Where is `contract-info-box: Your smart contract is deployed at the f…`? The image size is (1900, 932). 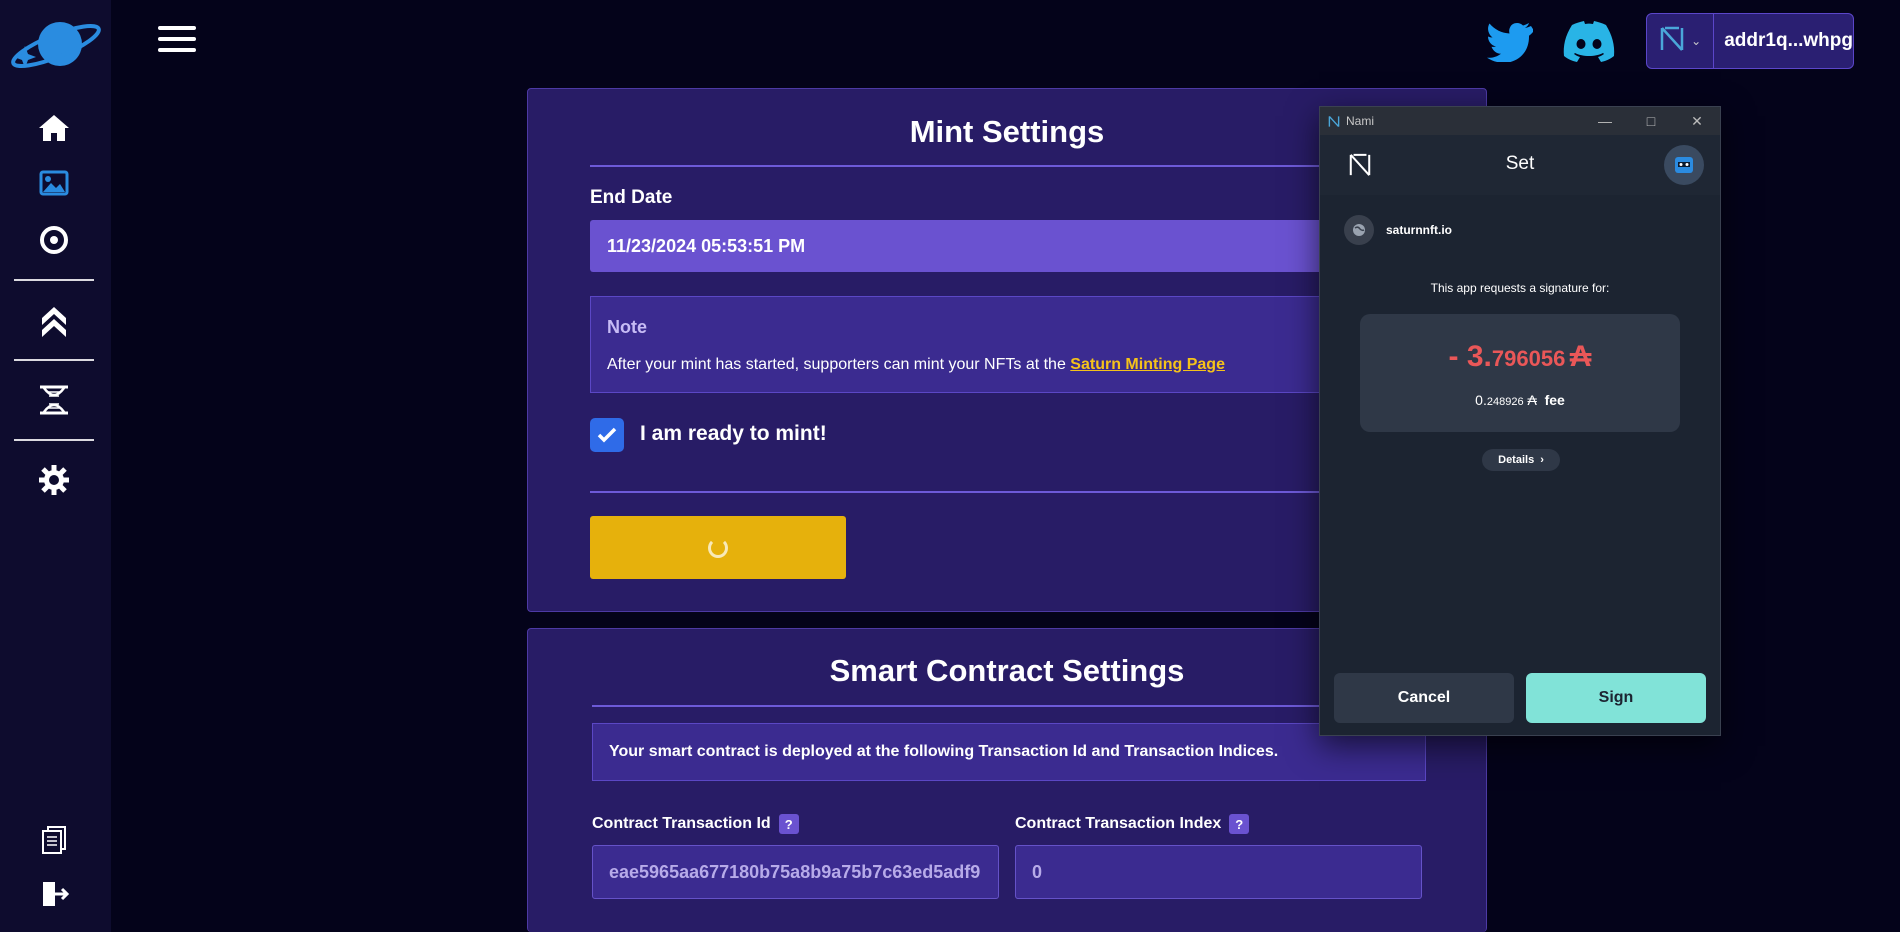 contract-info-box: Your smart contract is deployed at the f… is located at coordinates (1009, 752).